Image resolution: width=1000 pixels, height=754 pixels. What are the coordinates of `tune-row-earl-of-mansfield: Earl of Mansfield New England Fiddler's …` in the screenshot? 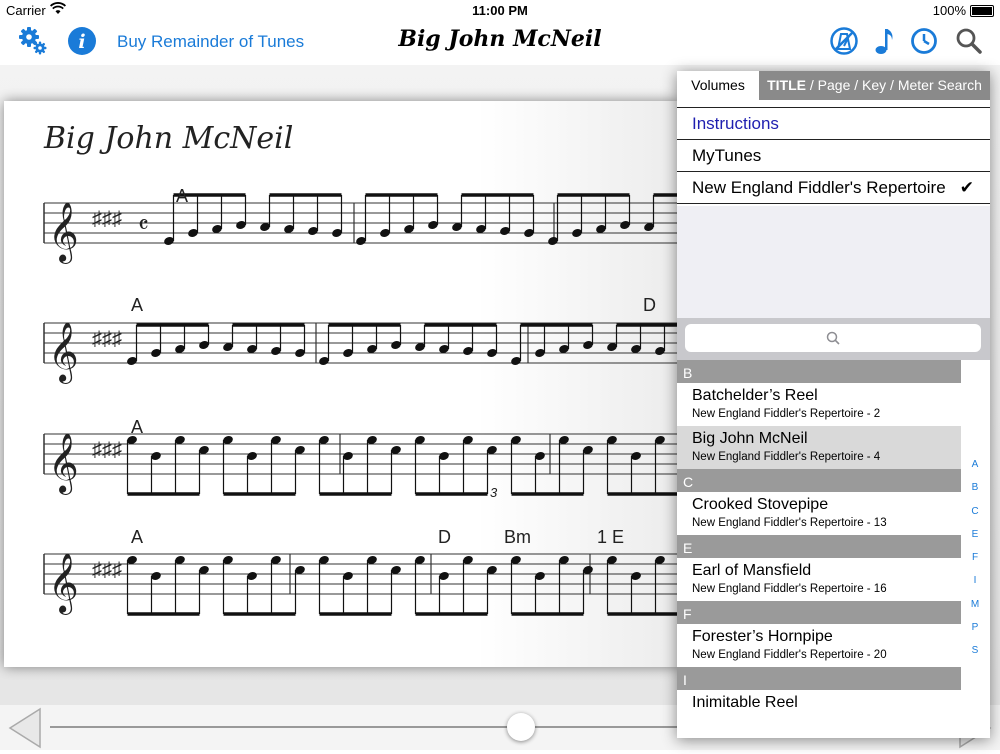 It's located at (819, 579).